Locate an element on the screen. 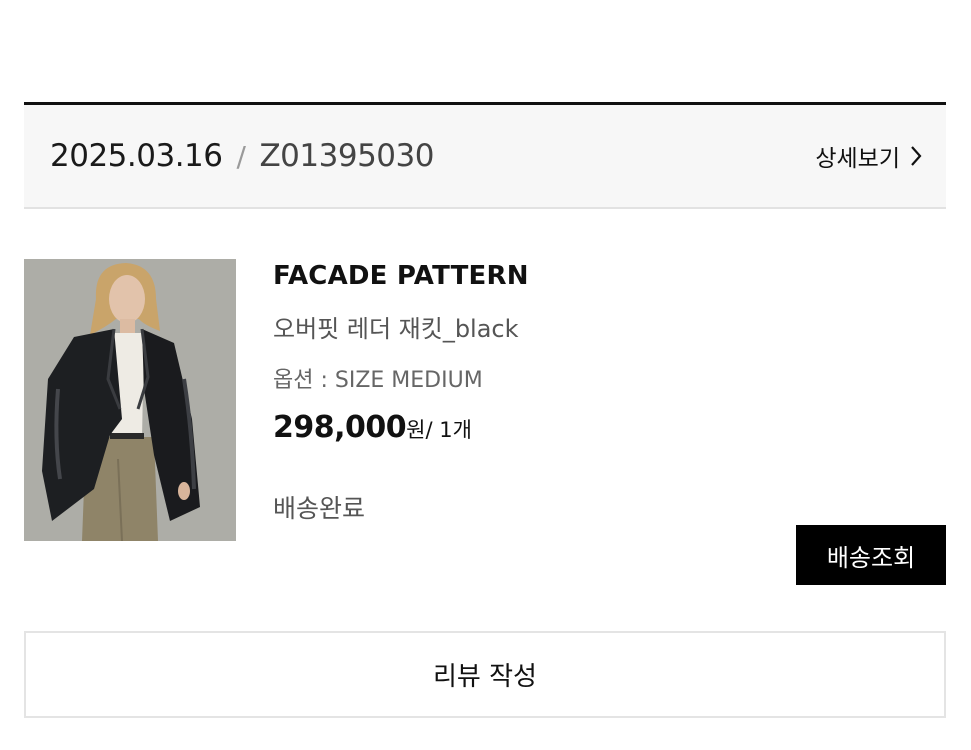 This screenshot has height=750, width=971. write-review-button: 리뷰 작성 is located at coordinates (485, 674).